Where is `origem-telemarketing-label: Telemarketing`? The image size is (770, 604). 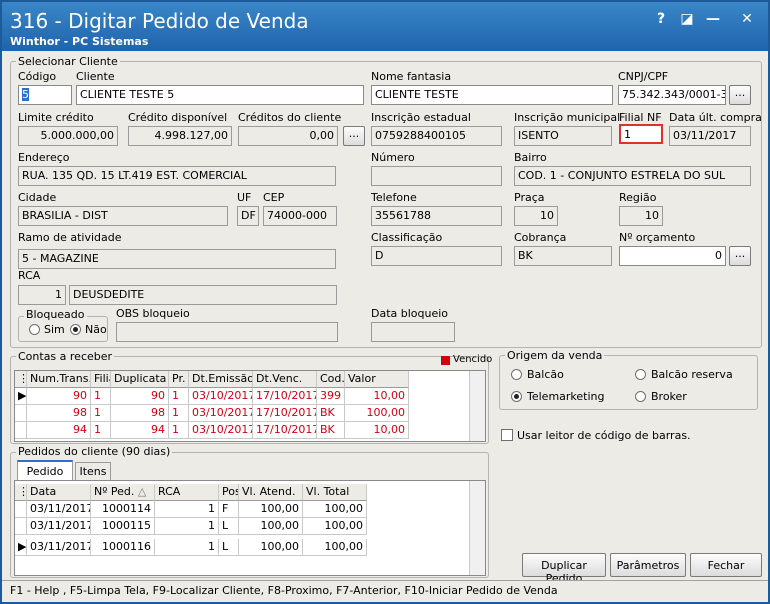 origem-telemarketing-label: Telemarketing is located at coordinates (566, 396).